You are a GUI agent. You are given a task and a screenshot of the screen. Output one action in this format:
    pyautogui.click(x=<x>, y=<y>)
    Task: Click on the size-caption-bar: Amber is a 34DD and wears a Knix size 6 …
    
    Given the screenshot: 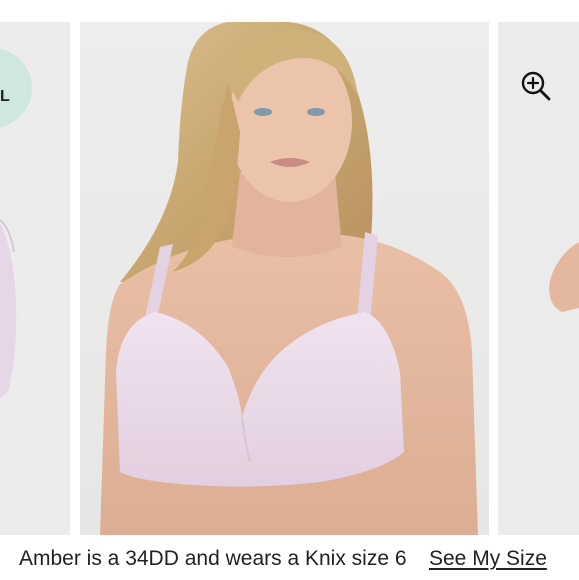 What is the action you would take?
    pyautogui.click(x=289, y=557)
    